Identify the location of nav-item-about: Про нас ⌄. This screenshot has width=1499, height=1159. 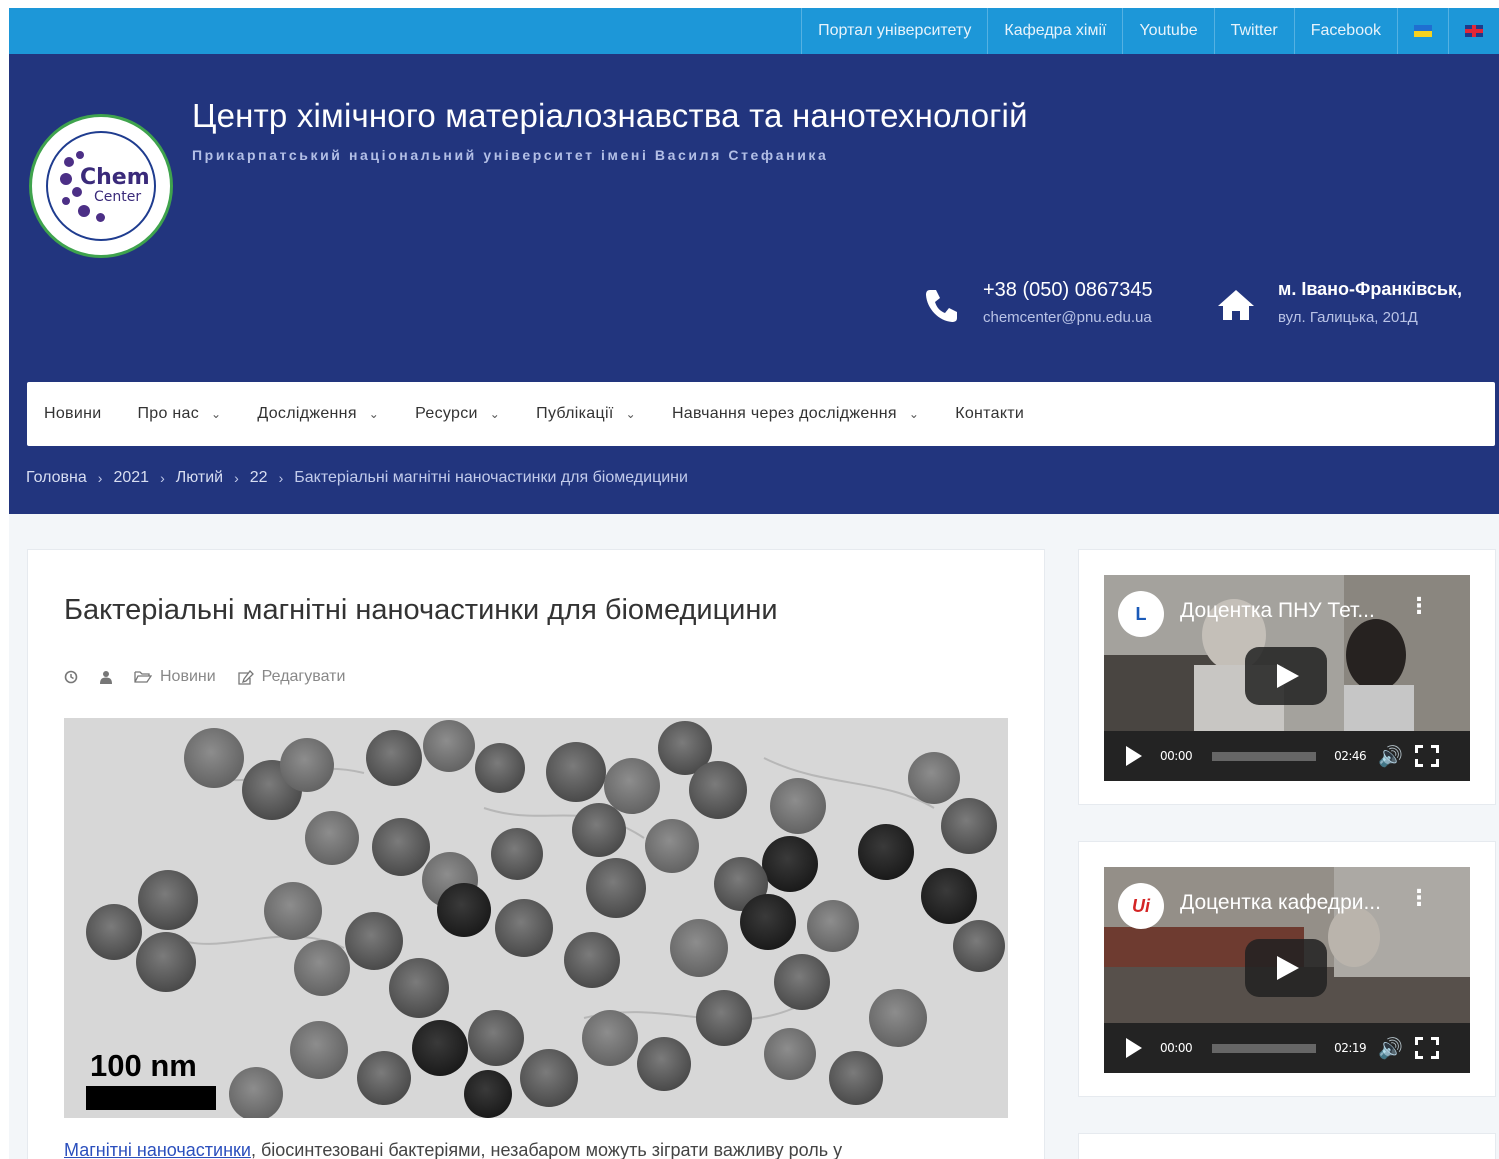
(179, 414).